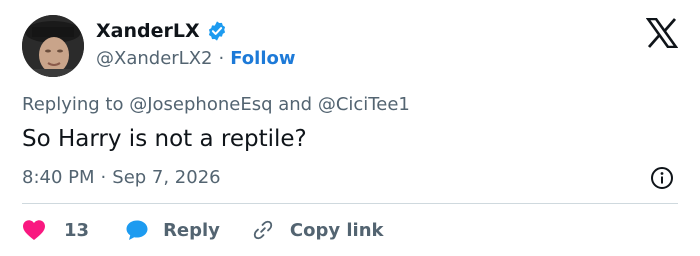 The height and width of the screenshot is (256, 700). Describe the element at coordinates (216, 31) in the screenshot. I see `verified-badge-icon` at that location.